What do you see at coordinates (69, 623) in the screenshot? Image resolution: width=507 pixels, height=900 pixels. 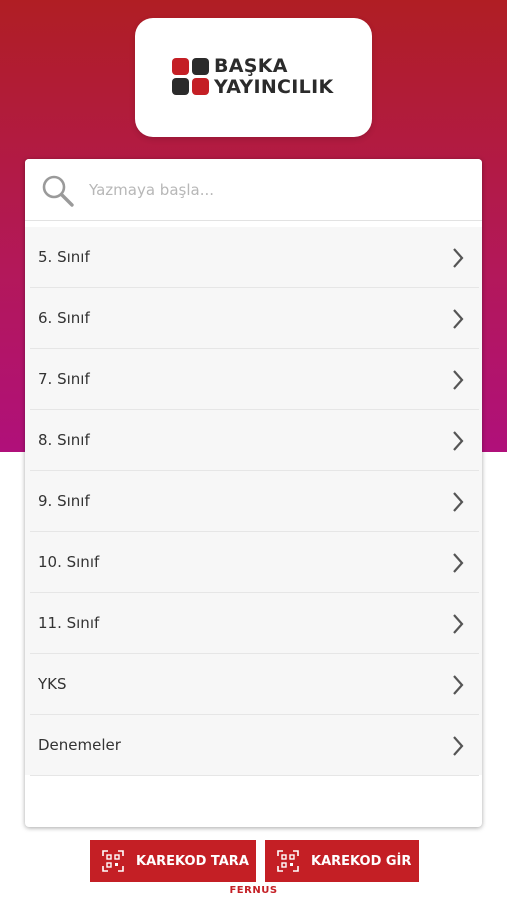 I see `list-item-label: 11. Sınıf` at bounding box center [69, 623].